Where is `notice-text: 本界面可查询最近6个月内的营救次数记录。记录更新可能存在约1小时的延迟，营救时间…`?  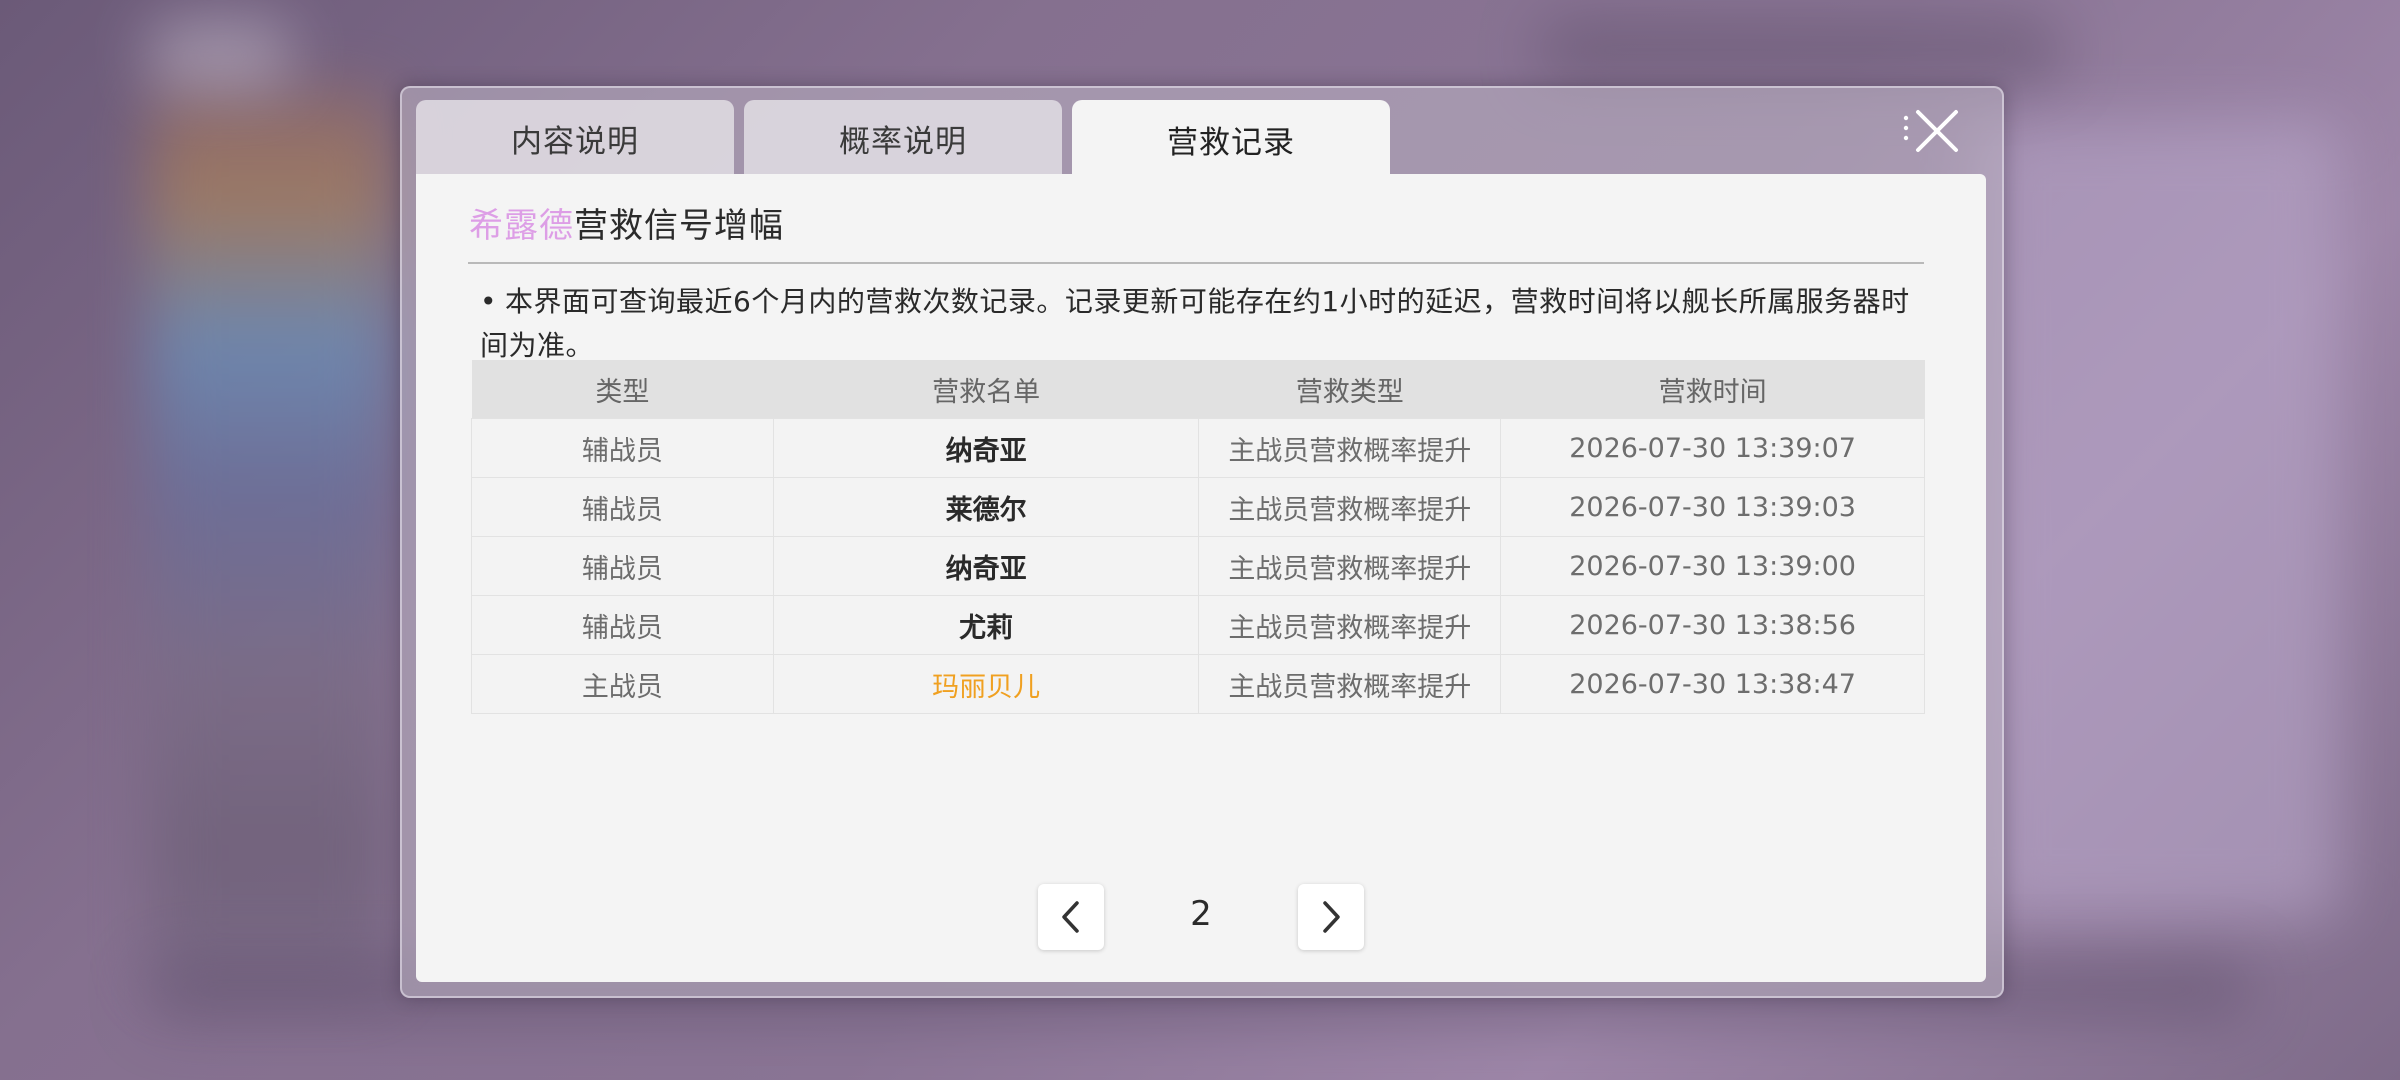 notice-text: 本界面可查询最近6个月内的营救次数记录。记录更新可能存在约1小时的延迟，营救时间… is located at coordinates (1195, 323).